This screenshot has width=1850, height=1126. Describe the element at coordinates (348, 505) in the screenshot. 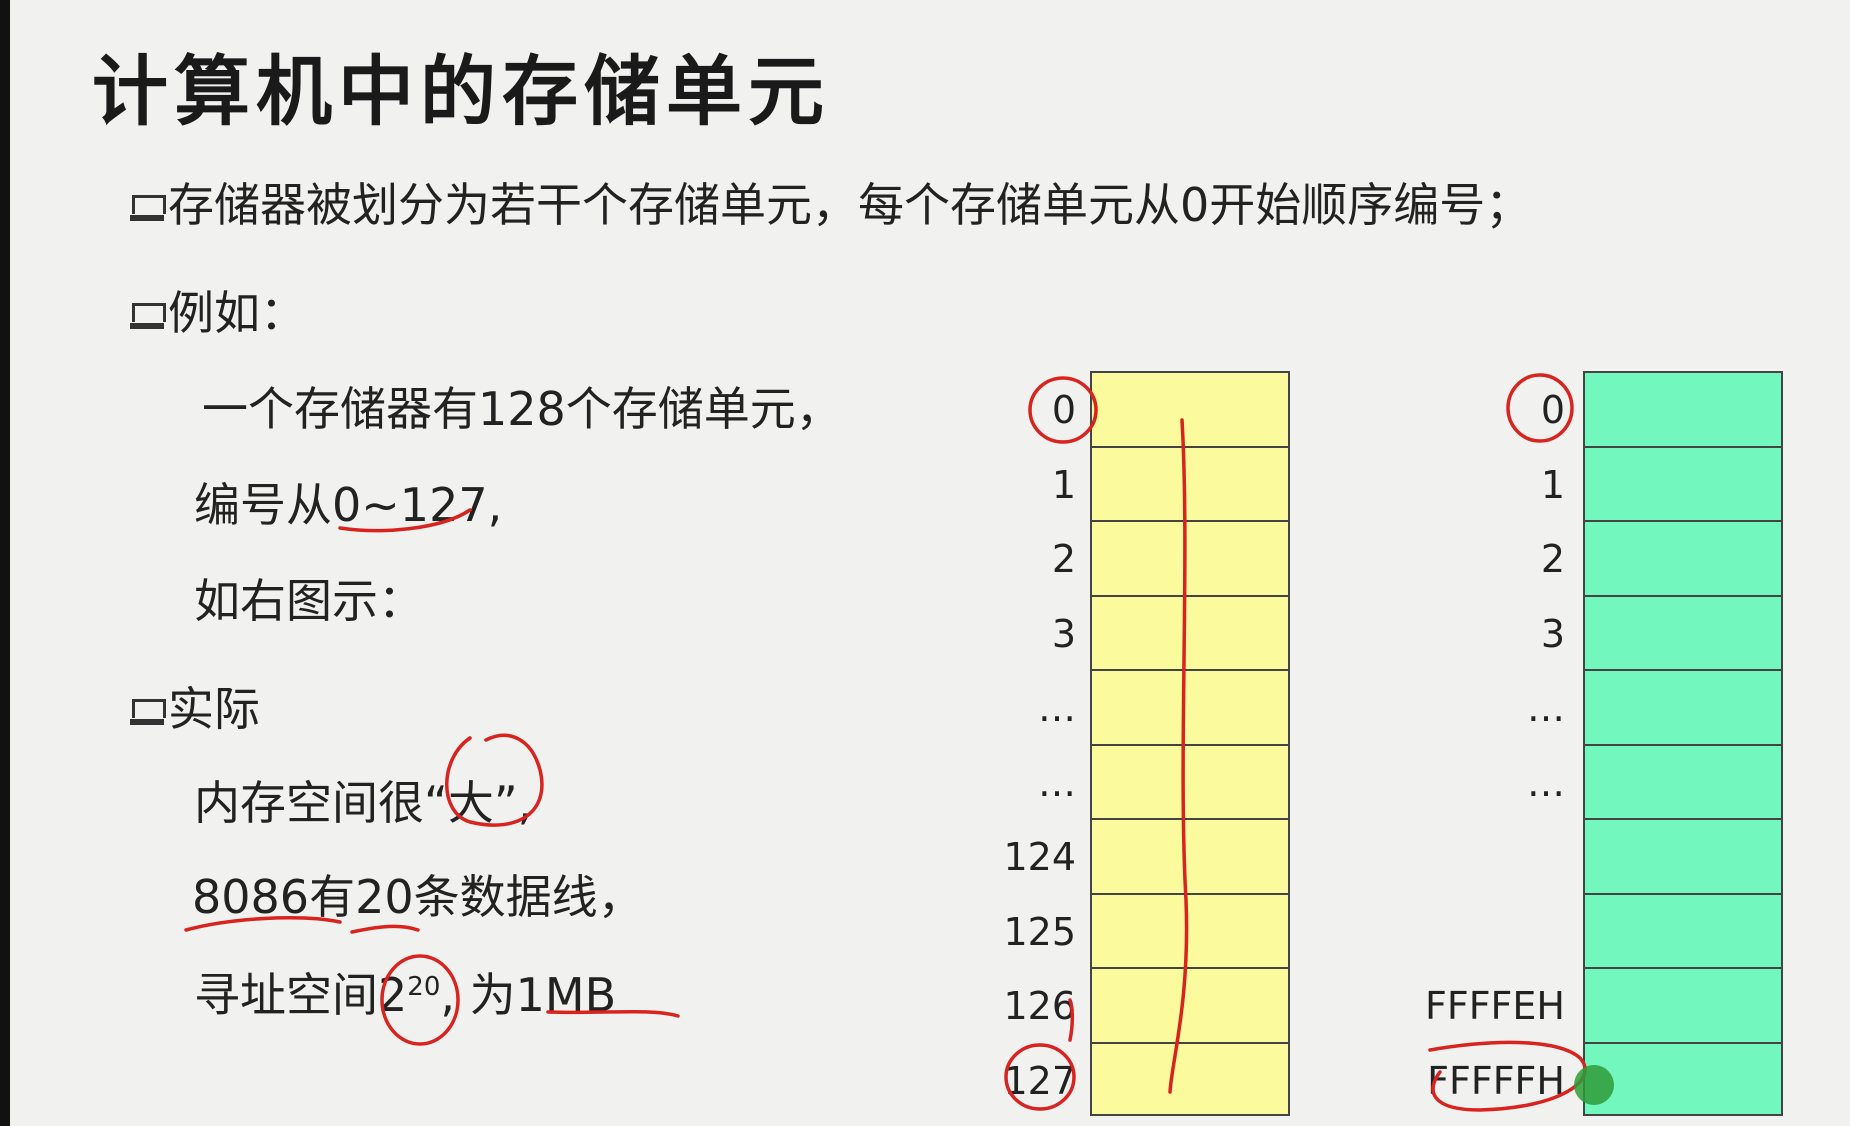

I see `example-line-2: 编号从0~127,` at that location.